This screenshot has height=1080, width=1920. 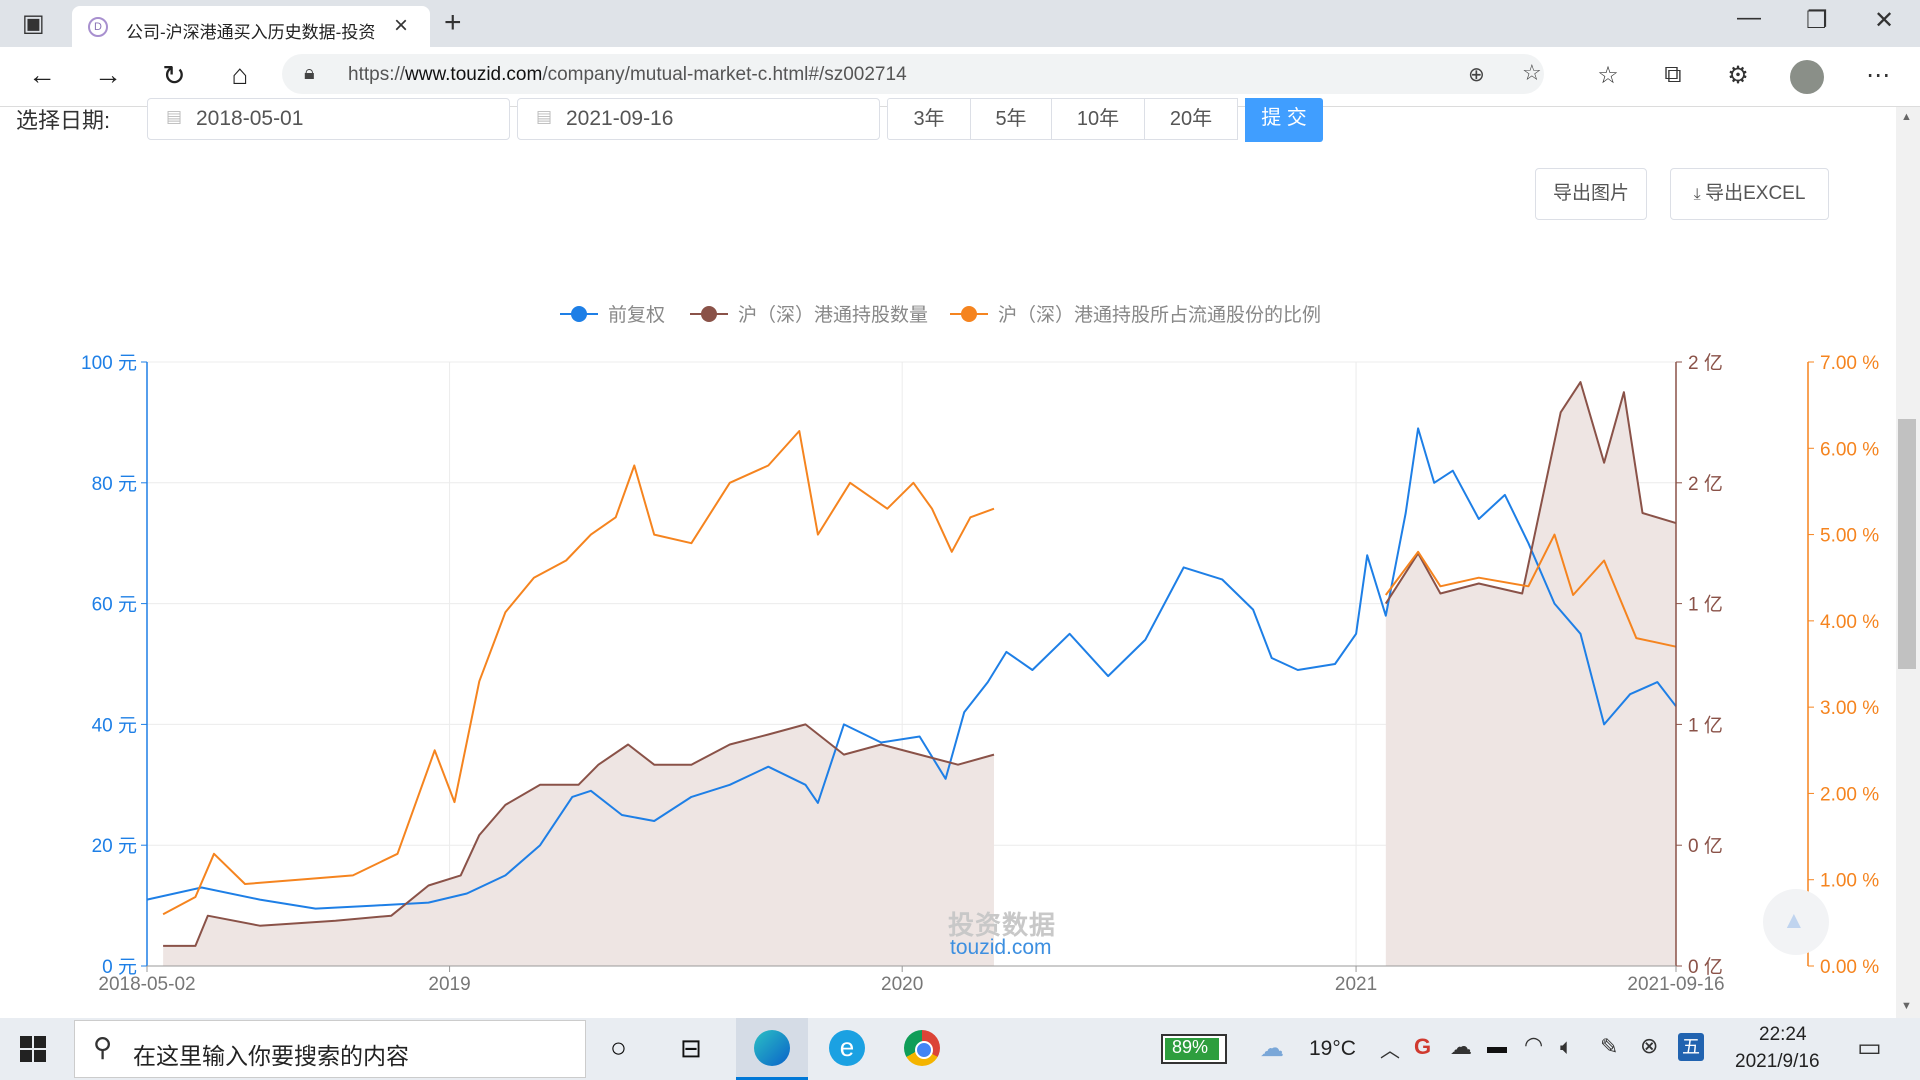 I want to click on up-arrow-icon: ▲, so click(x=1794, y=920).